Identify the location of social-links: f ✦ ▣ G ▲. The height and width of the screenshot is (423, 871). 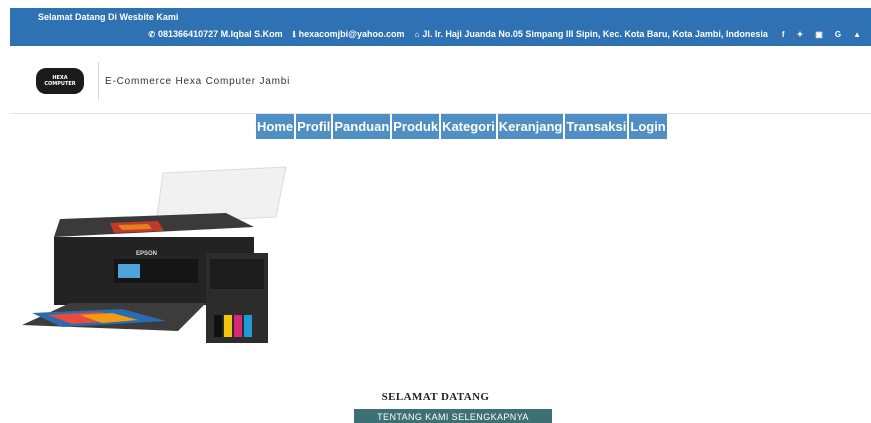
(821, 34).